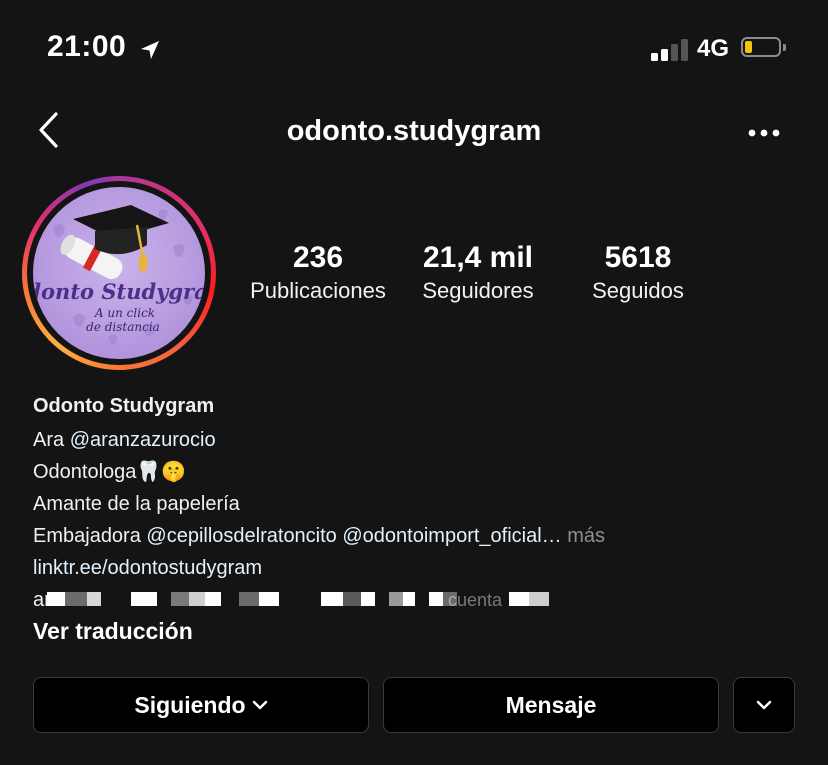  What do you see at coordinates (478, 290) in the screenshot?
I see `followers-label: Seguidores` at bounding box center [478, 290].